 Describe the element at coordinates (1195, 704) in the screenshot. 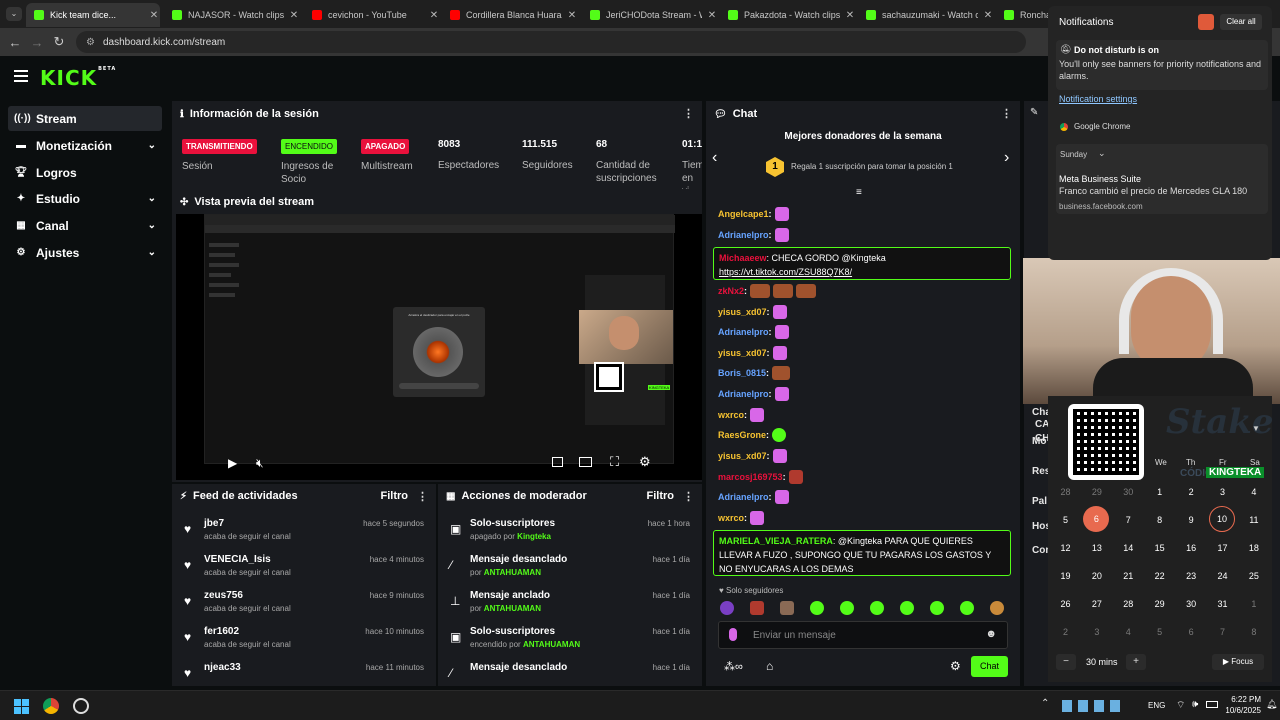

I see `volume-icon: 🕪︎` at that location.